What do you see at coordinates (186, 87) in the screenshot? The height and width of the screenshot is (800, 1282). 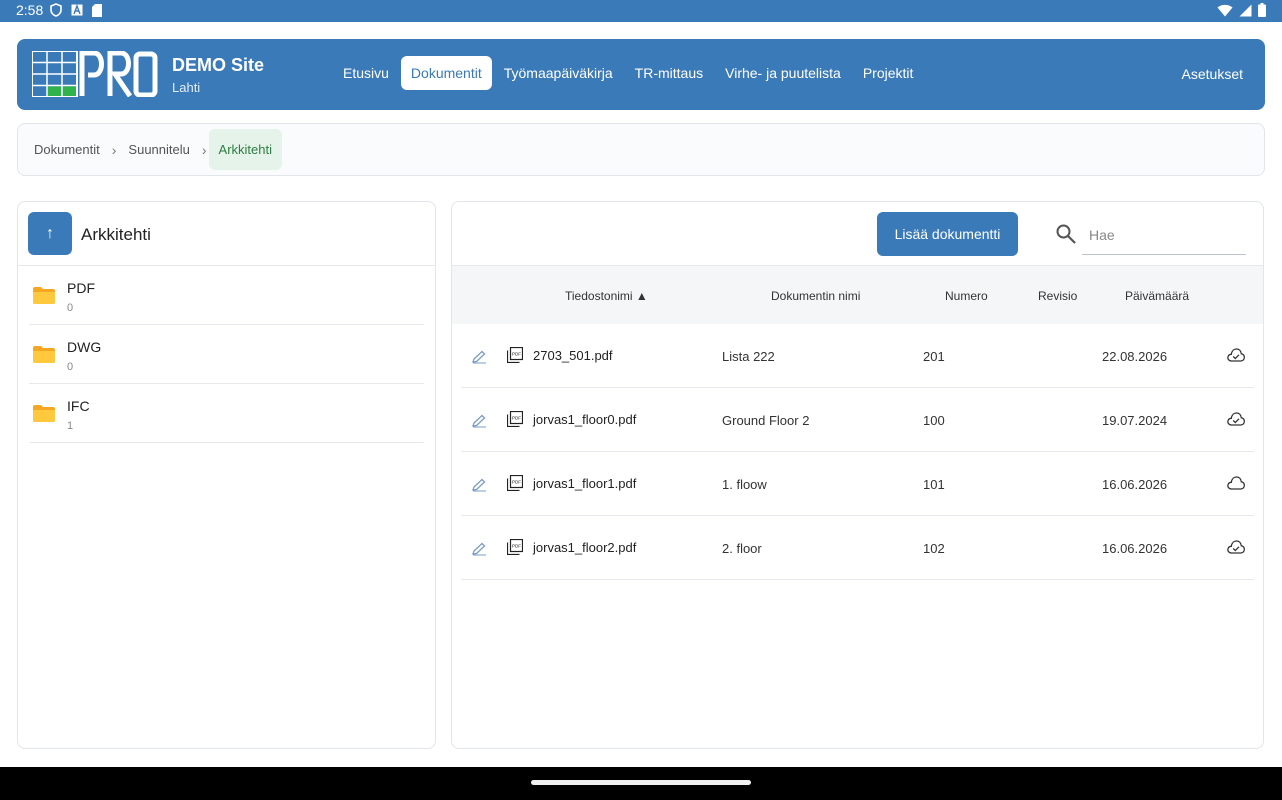 I see `site-city: Lahti` at bounding box center [186, 87].